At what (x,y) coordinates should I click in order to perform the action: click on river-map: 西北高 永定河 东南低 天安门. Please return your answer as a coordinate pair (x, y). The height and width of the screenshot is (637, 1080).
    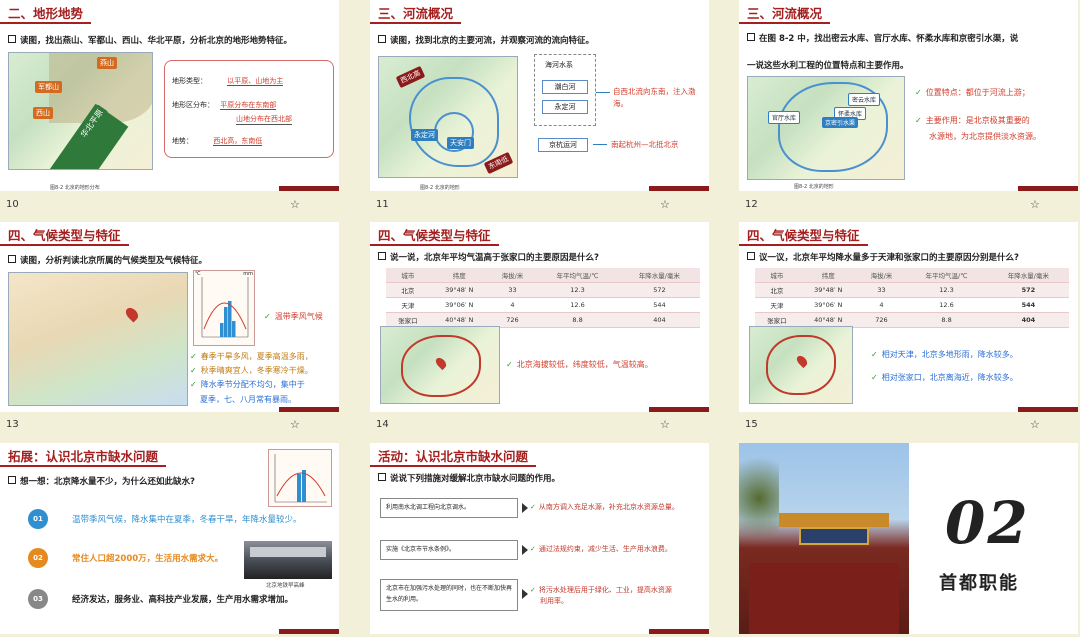
    Looking at the image, I should click on (448, 117).